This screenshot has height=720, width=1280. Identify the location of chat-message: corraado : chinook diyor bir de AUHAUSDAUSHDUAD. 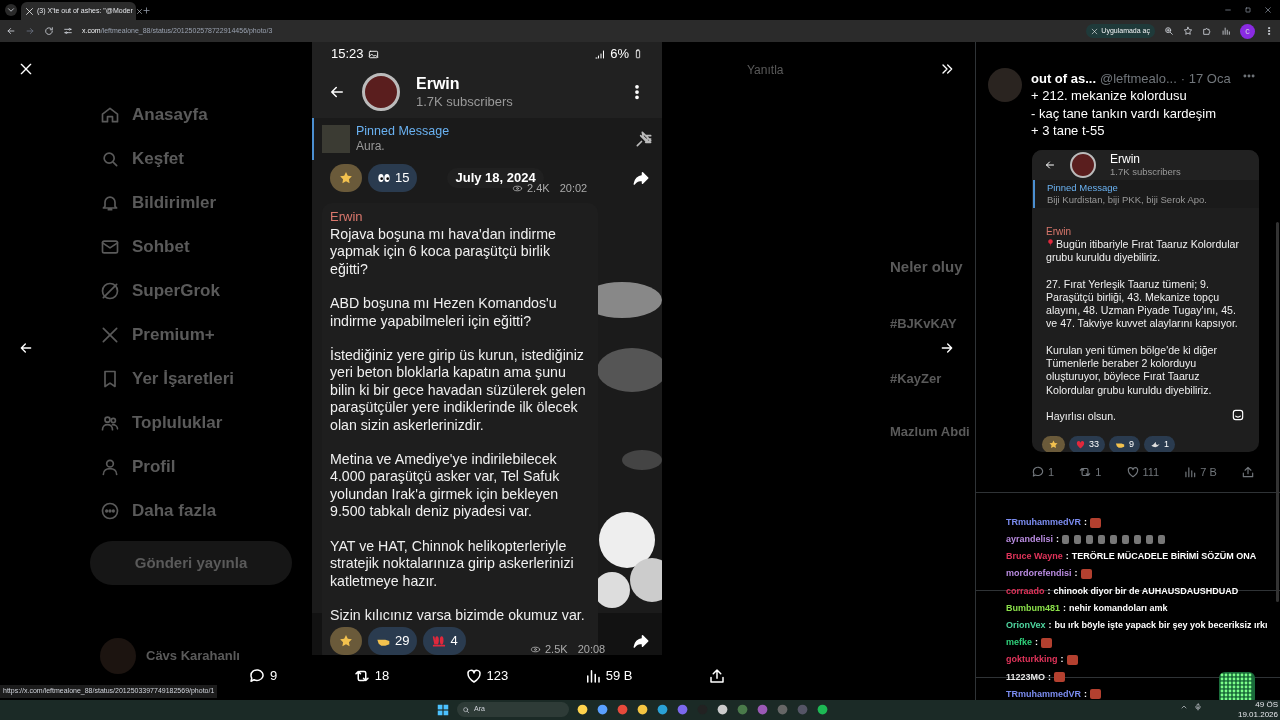
(1122, 591).